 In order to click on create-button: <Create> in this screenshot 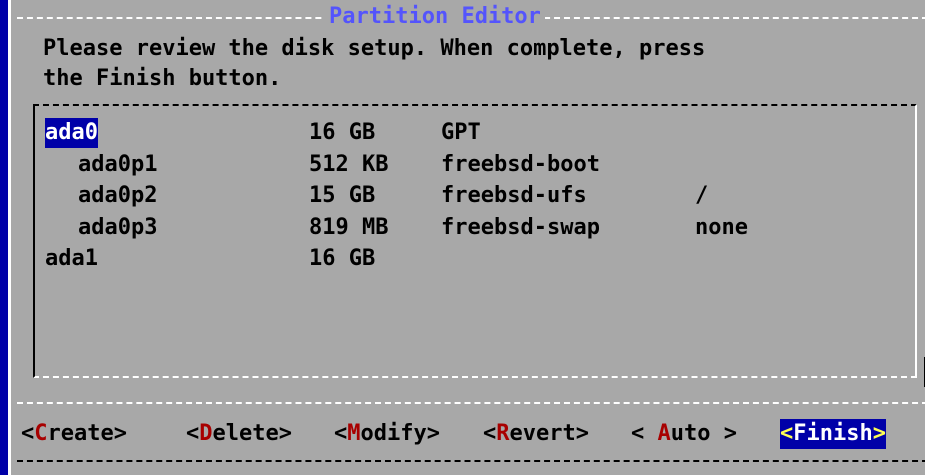, I will do `click(74, 434)`.